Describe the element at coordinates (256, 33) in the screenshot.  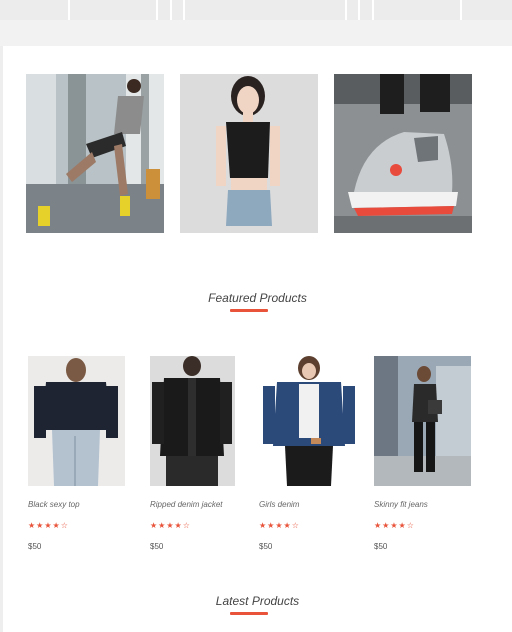
I see `header-strip` at that location.